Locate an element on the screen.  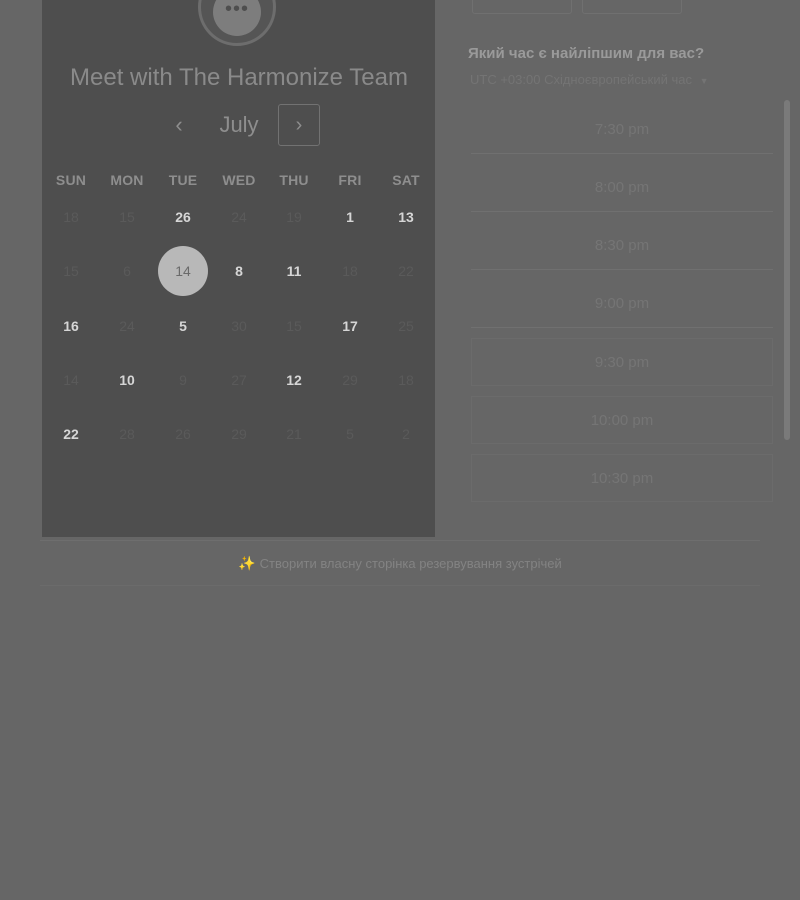
caret-down-icon: ▼ is located at coordinates (704, 81).